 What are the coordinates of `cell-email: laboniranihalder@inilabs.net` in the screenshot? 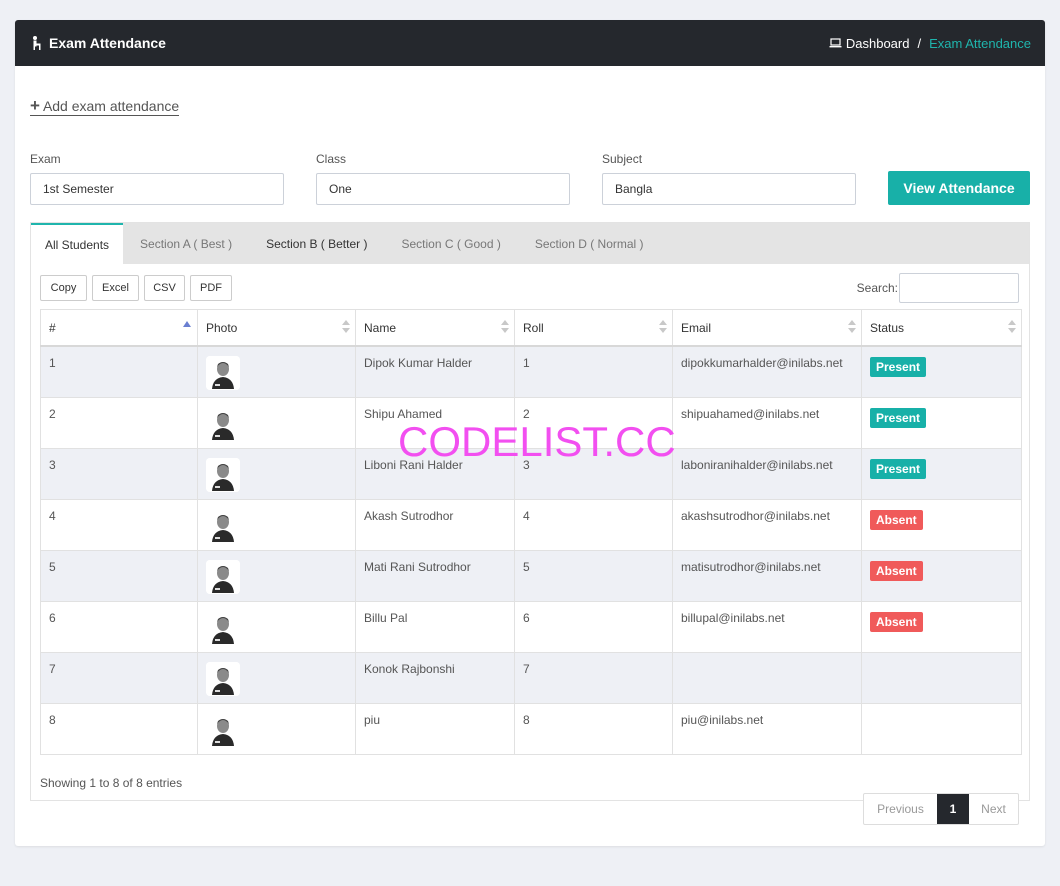 It's located at (767, 473).